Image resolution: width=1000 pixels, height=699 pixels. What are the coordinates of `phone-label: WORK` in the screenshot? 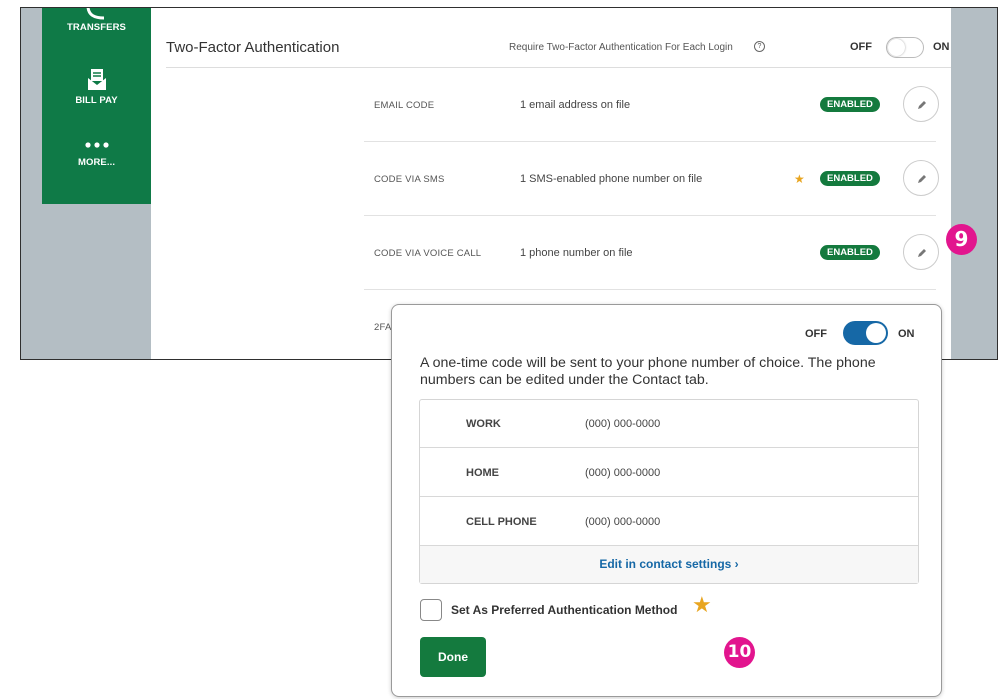 It's located at (483, 424).